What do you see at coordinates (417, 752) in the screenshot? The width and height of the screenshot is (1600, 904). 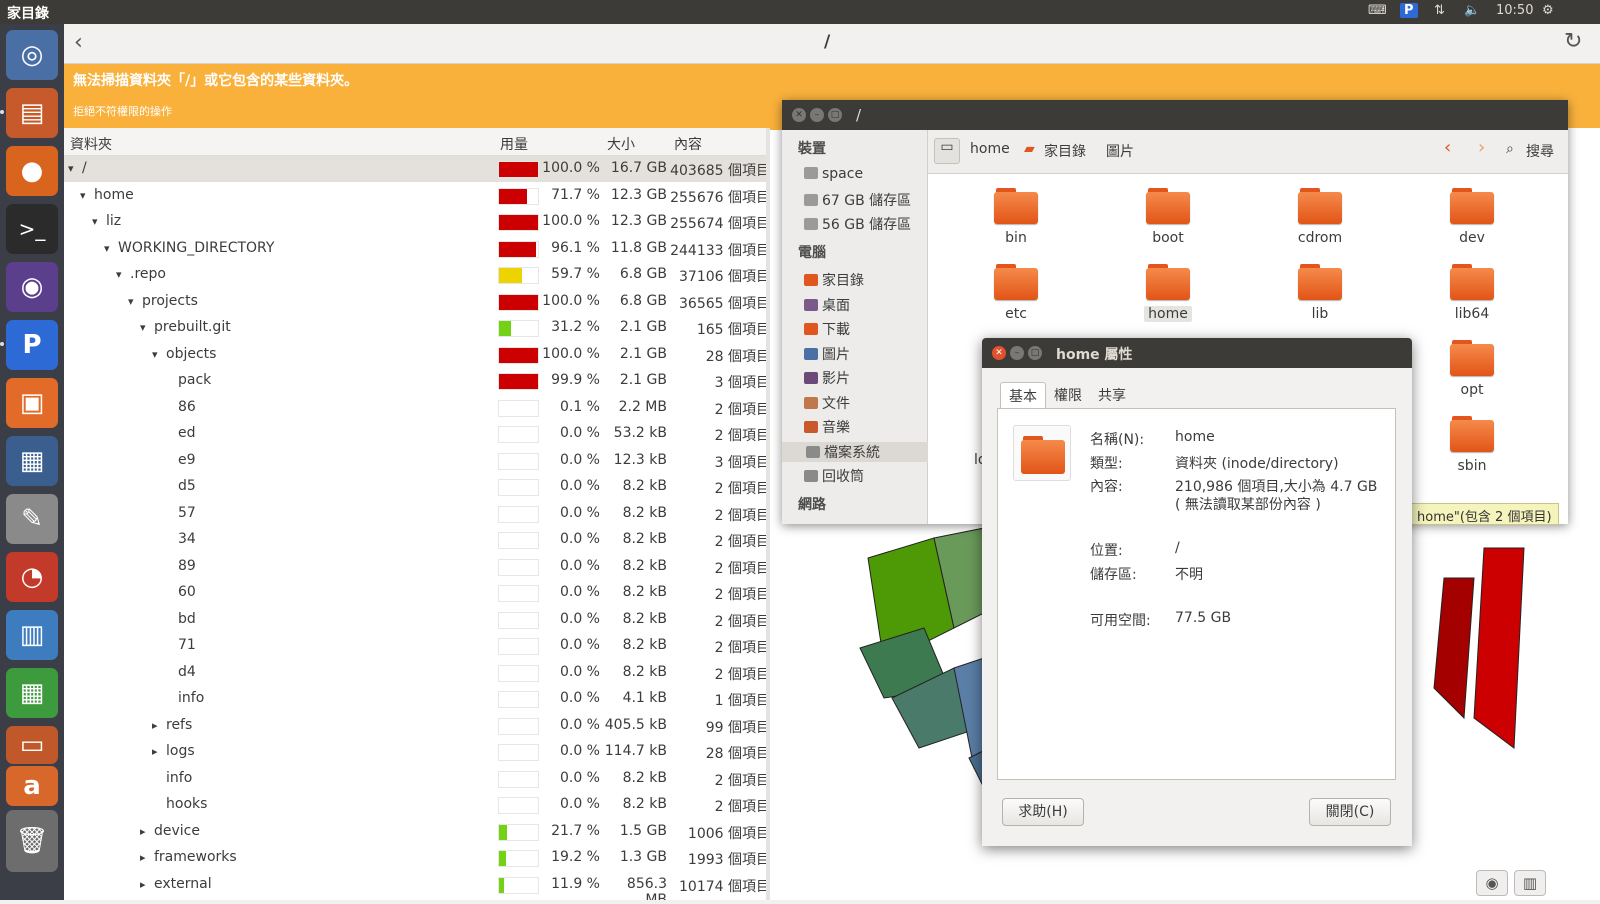 I see `table-row: ▸ logs 0.0 % 114.7 kB 28 個項目` at bounding box center [417, 752].